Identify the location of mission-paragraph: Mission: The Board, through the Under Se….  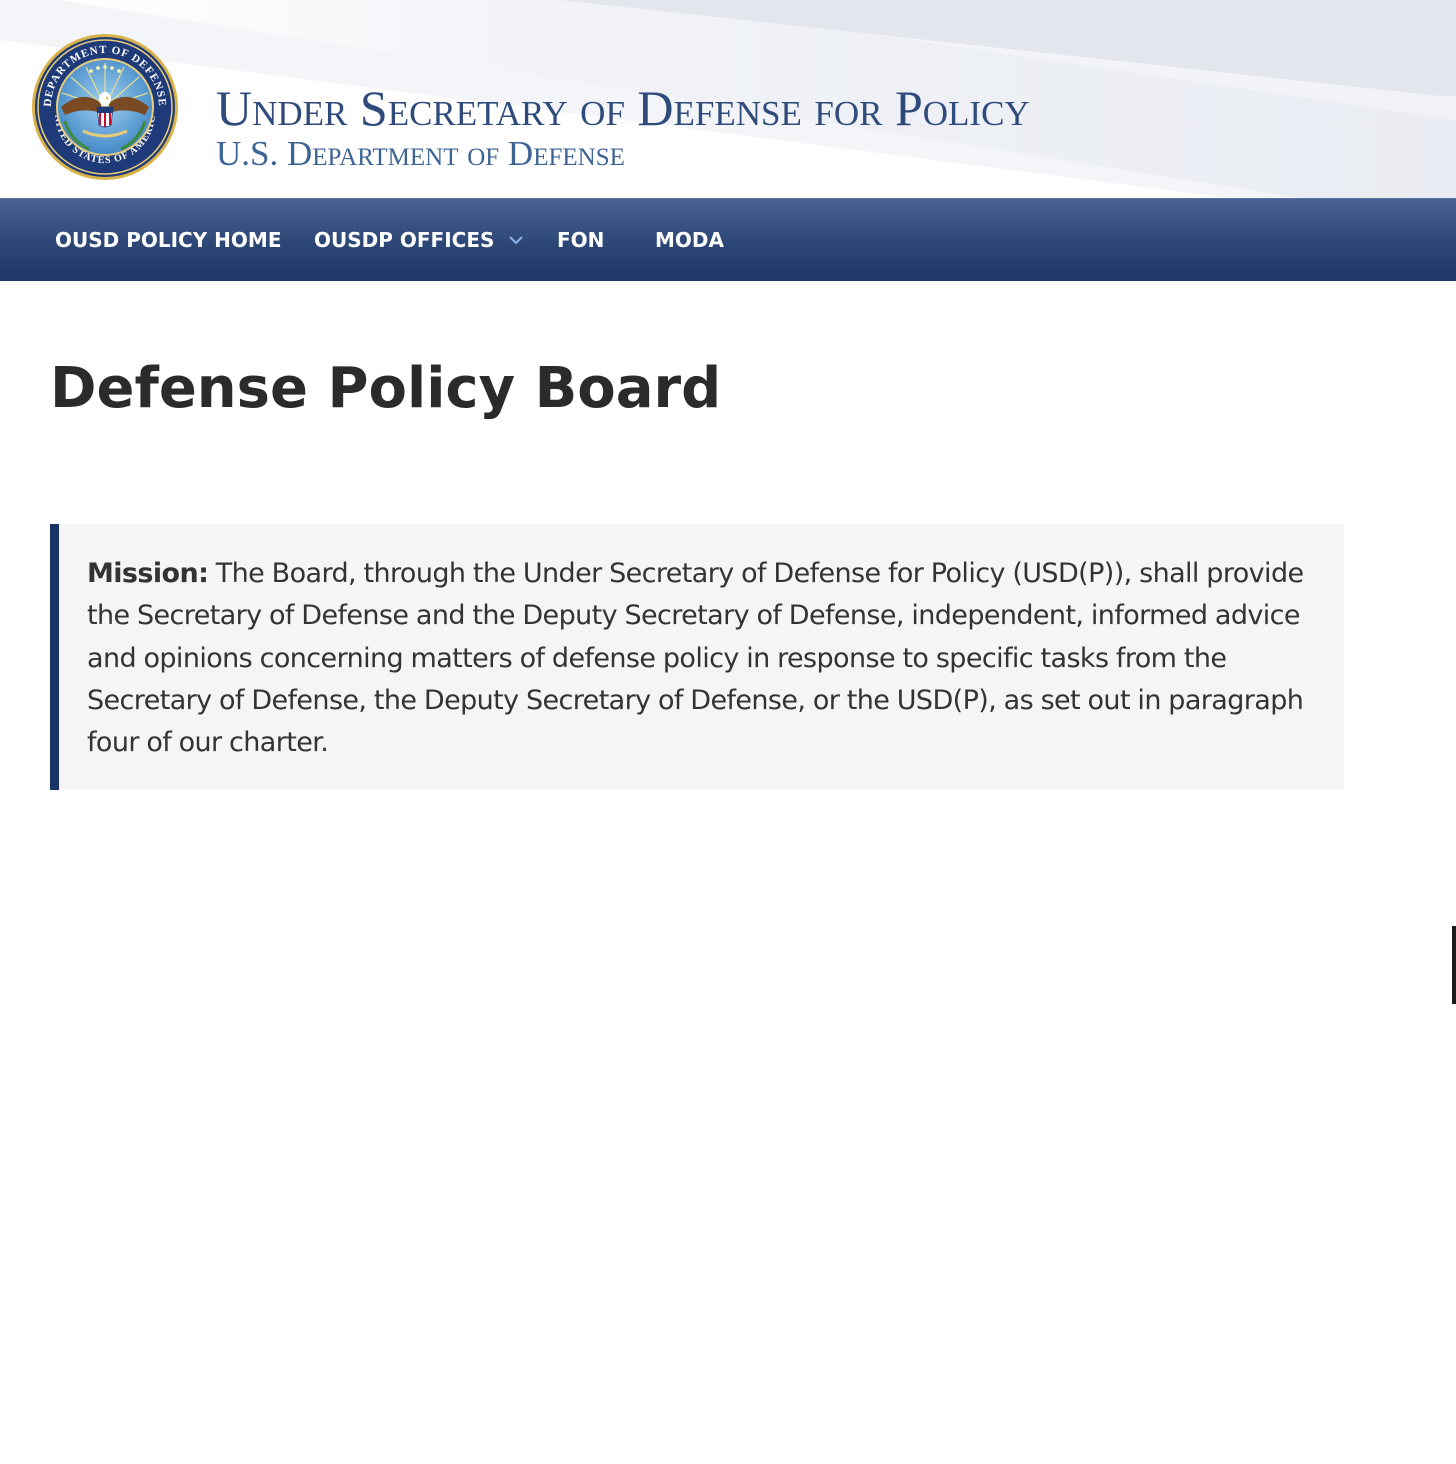
(700, 658).